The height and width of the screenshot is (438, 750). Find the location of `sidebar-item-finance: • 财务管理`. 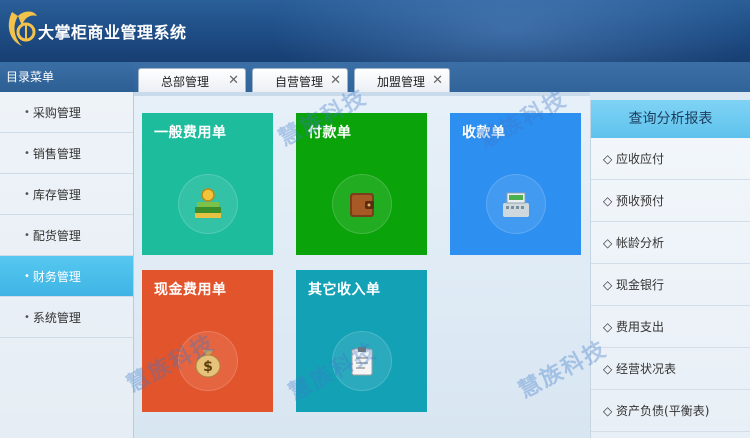

sidebar-item-finance: • 财务管理 is located at coordinates (66, 276).